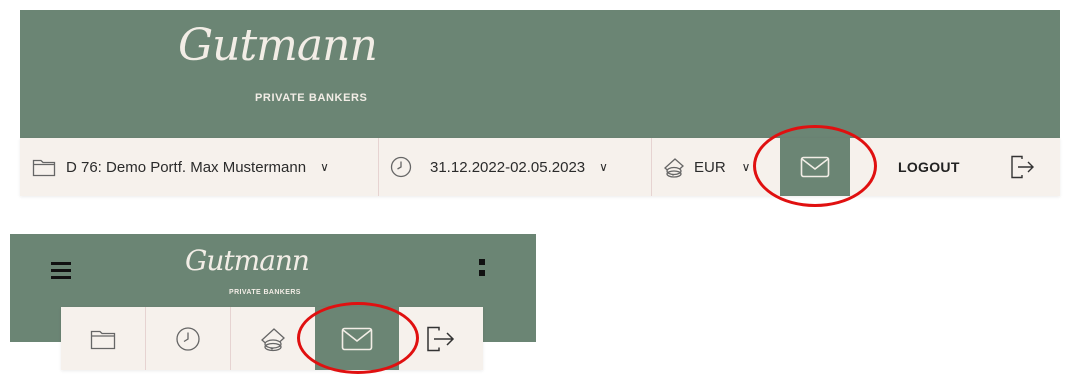 The height and width of the screenshot is (374, 1071). What do you see at coordinates (929, 167) in the screenshot?
I see `logout-label: LOGOUT` at bounding box center [929, 167].